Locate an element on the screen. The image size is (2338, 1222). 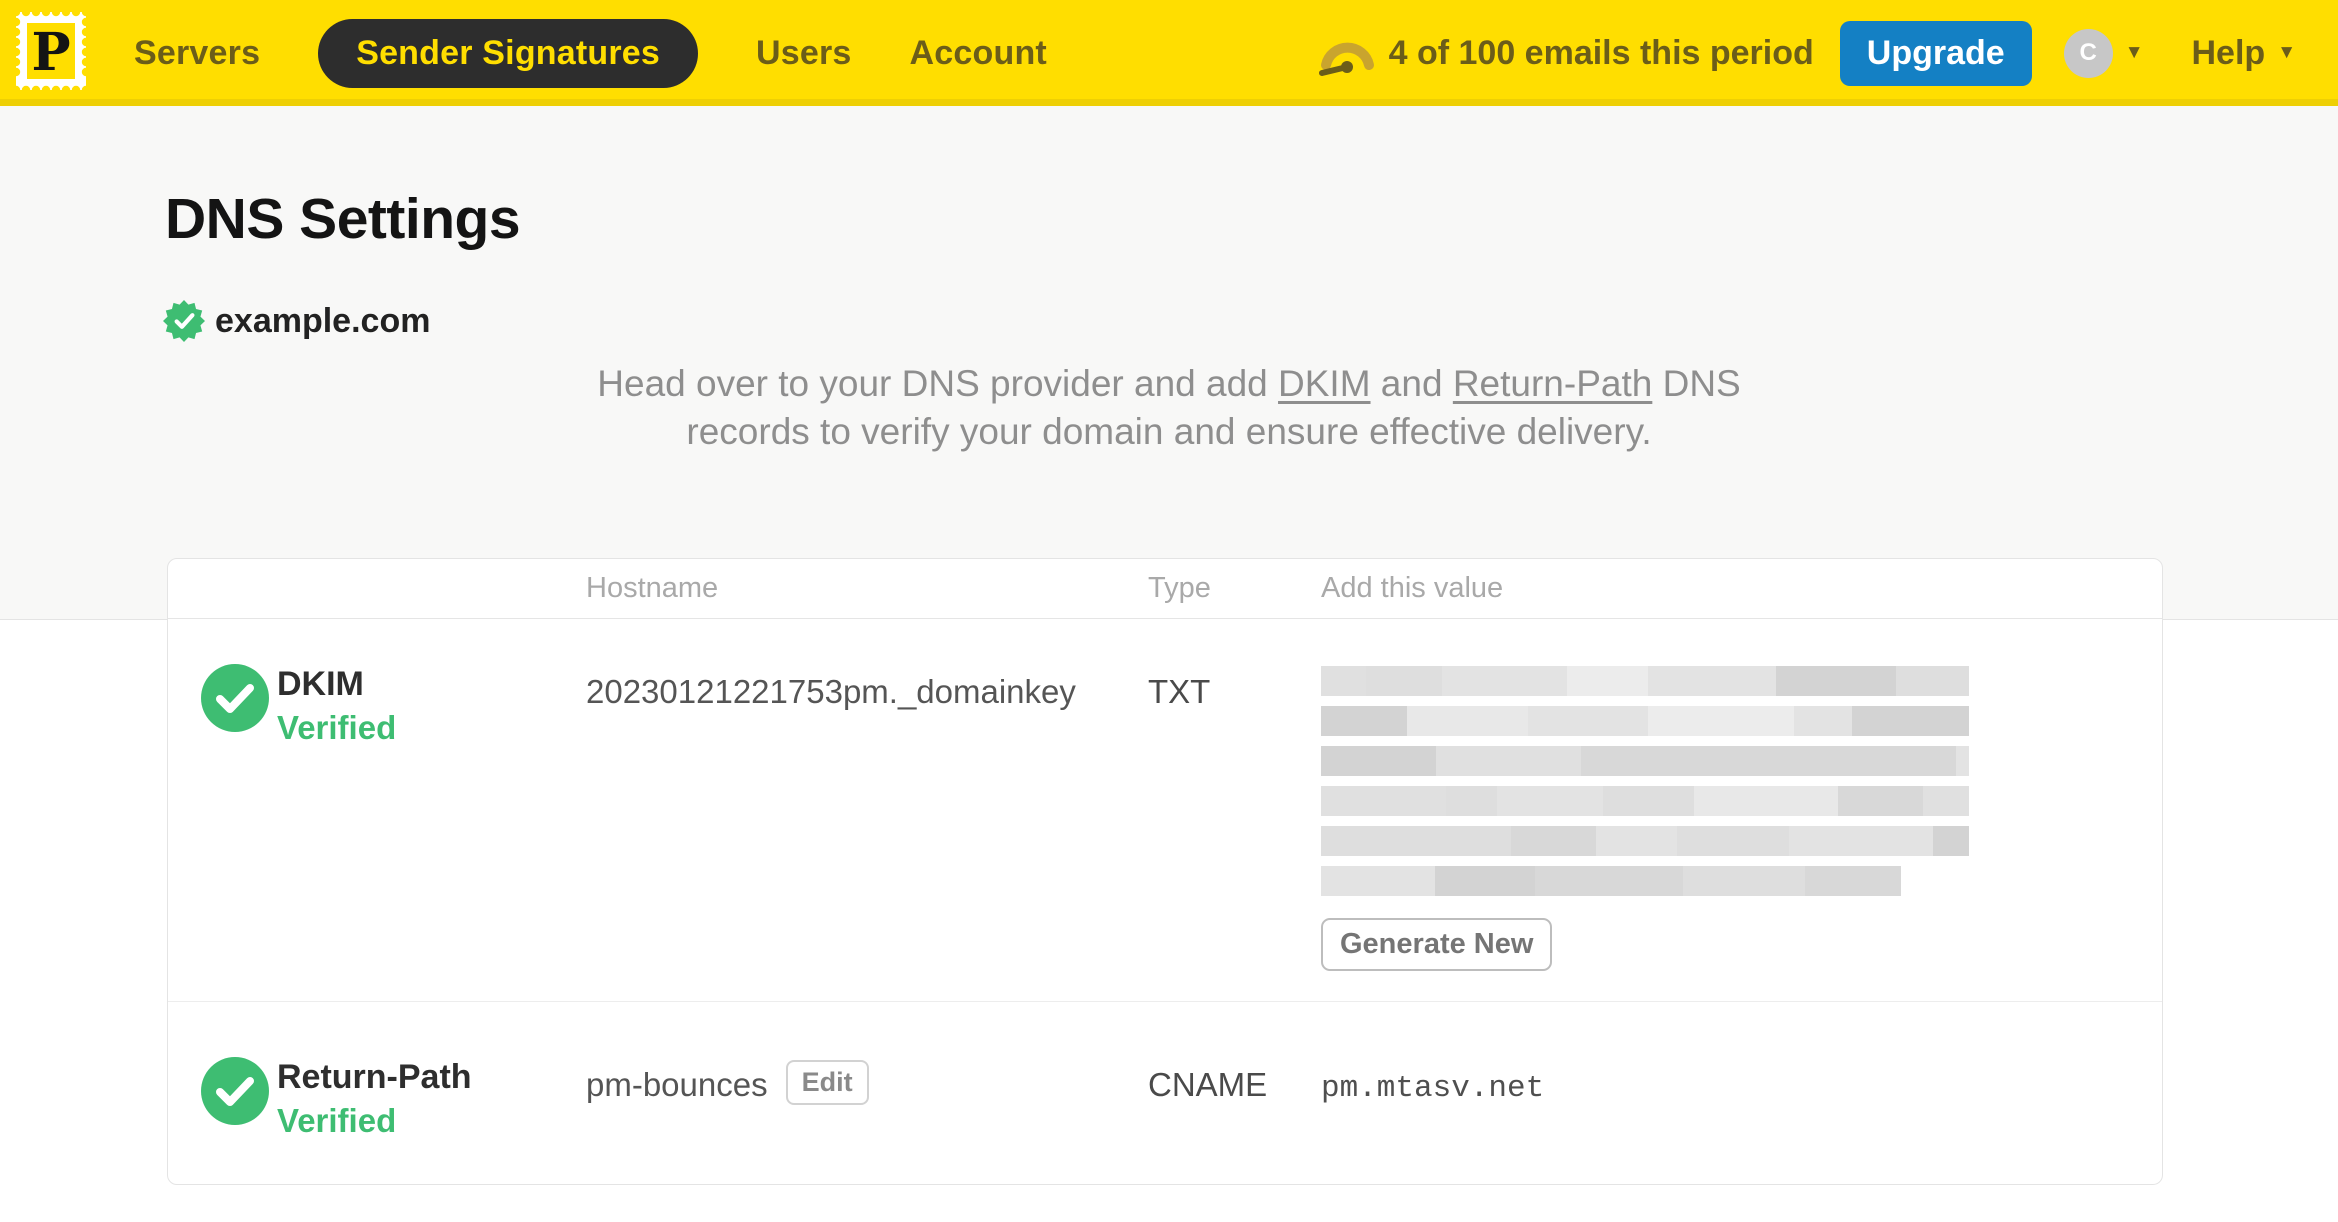
dkim-hostname: 20230121221753pm._domainkey is located at coordinates (831, 691).